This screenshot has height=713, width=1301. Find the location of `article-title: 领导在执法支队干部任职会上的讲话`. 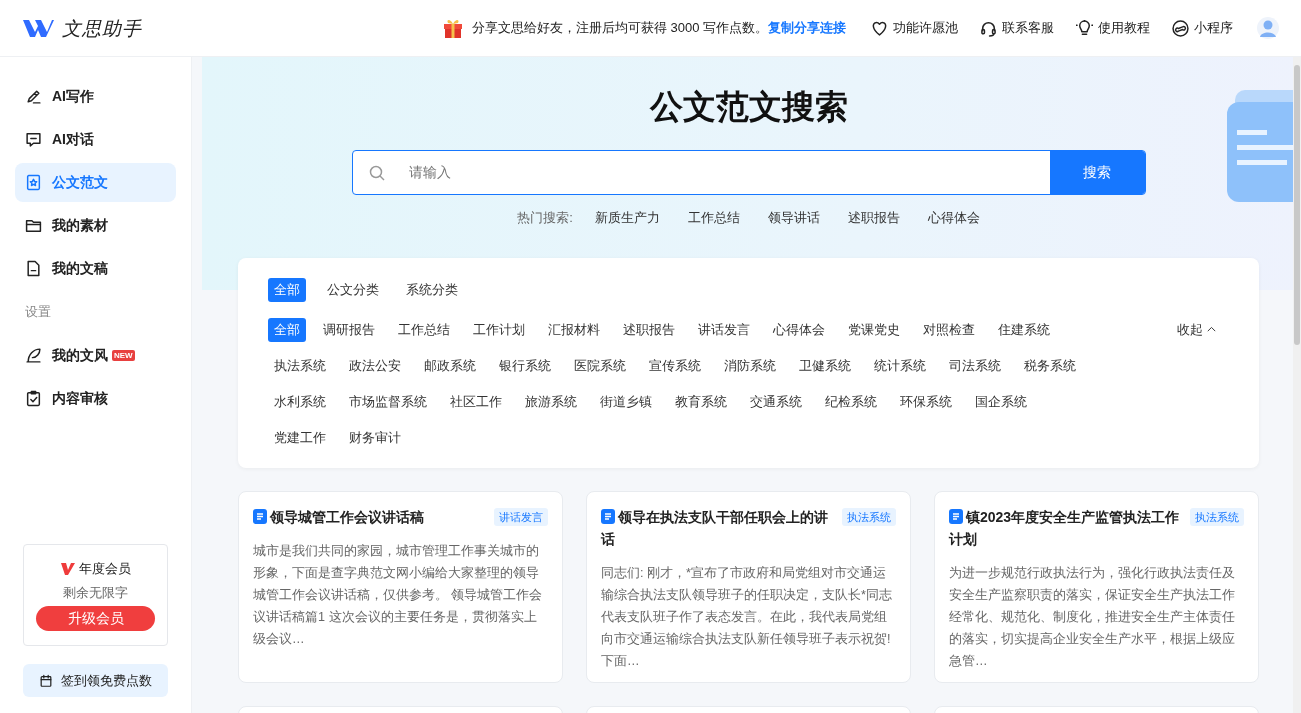

article-title: 领导在执法支队干部任职会上的讲话 is located at coordinates (717, 527).